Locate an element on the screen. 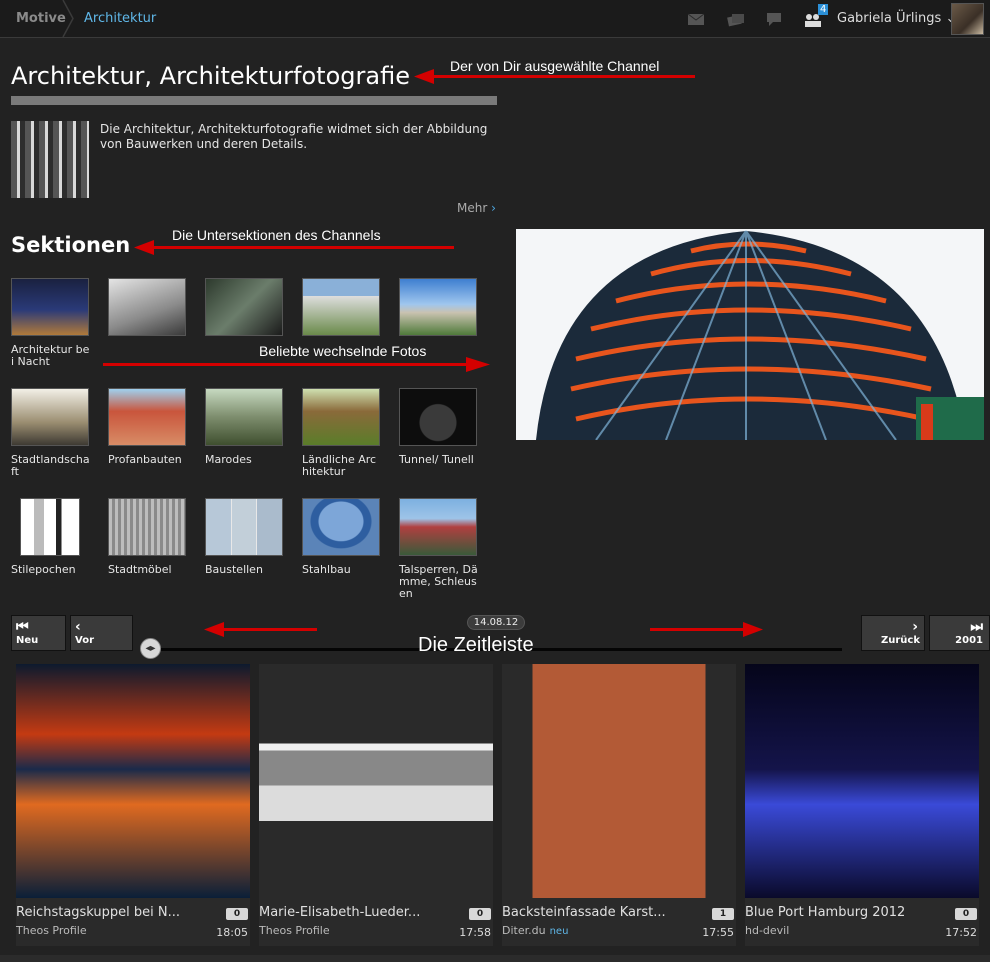 The width and height of the screenshot is (990, 962). notification-badge: 4 is located at coordinates (823, 9).